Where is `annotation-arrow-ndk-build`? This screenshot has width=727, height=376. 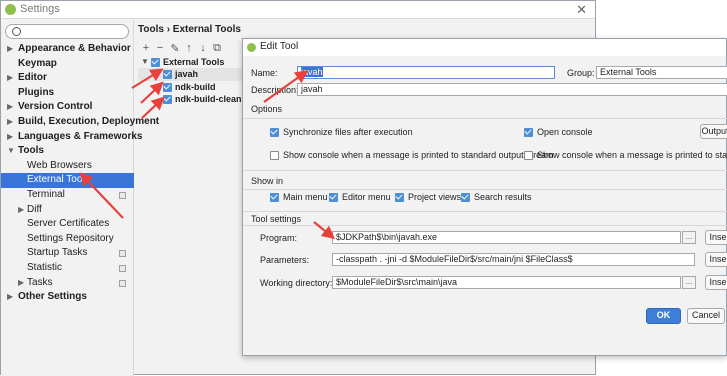 annotation-arrow-ndk-build is located at coordinates (152, 92).